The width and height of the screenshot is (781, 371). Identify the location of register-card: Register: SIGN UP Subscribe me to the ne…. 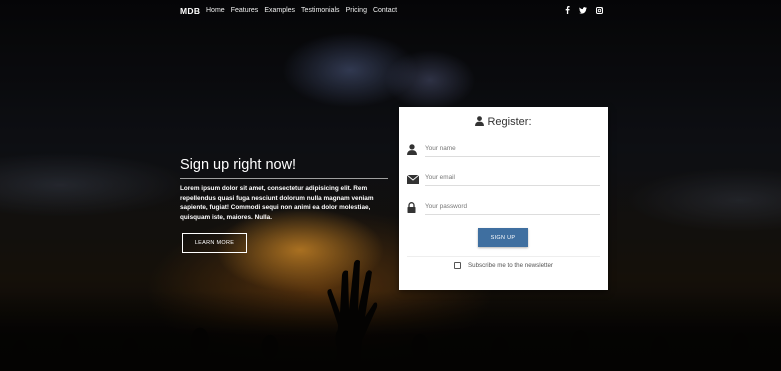
(503, 198).